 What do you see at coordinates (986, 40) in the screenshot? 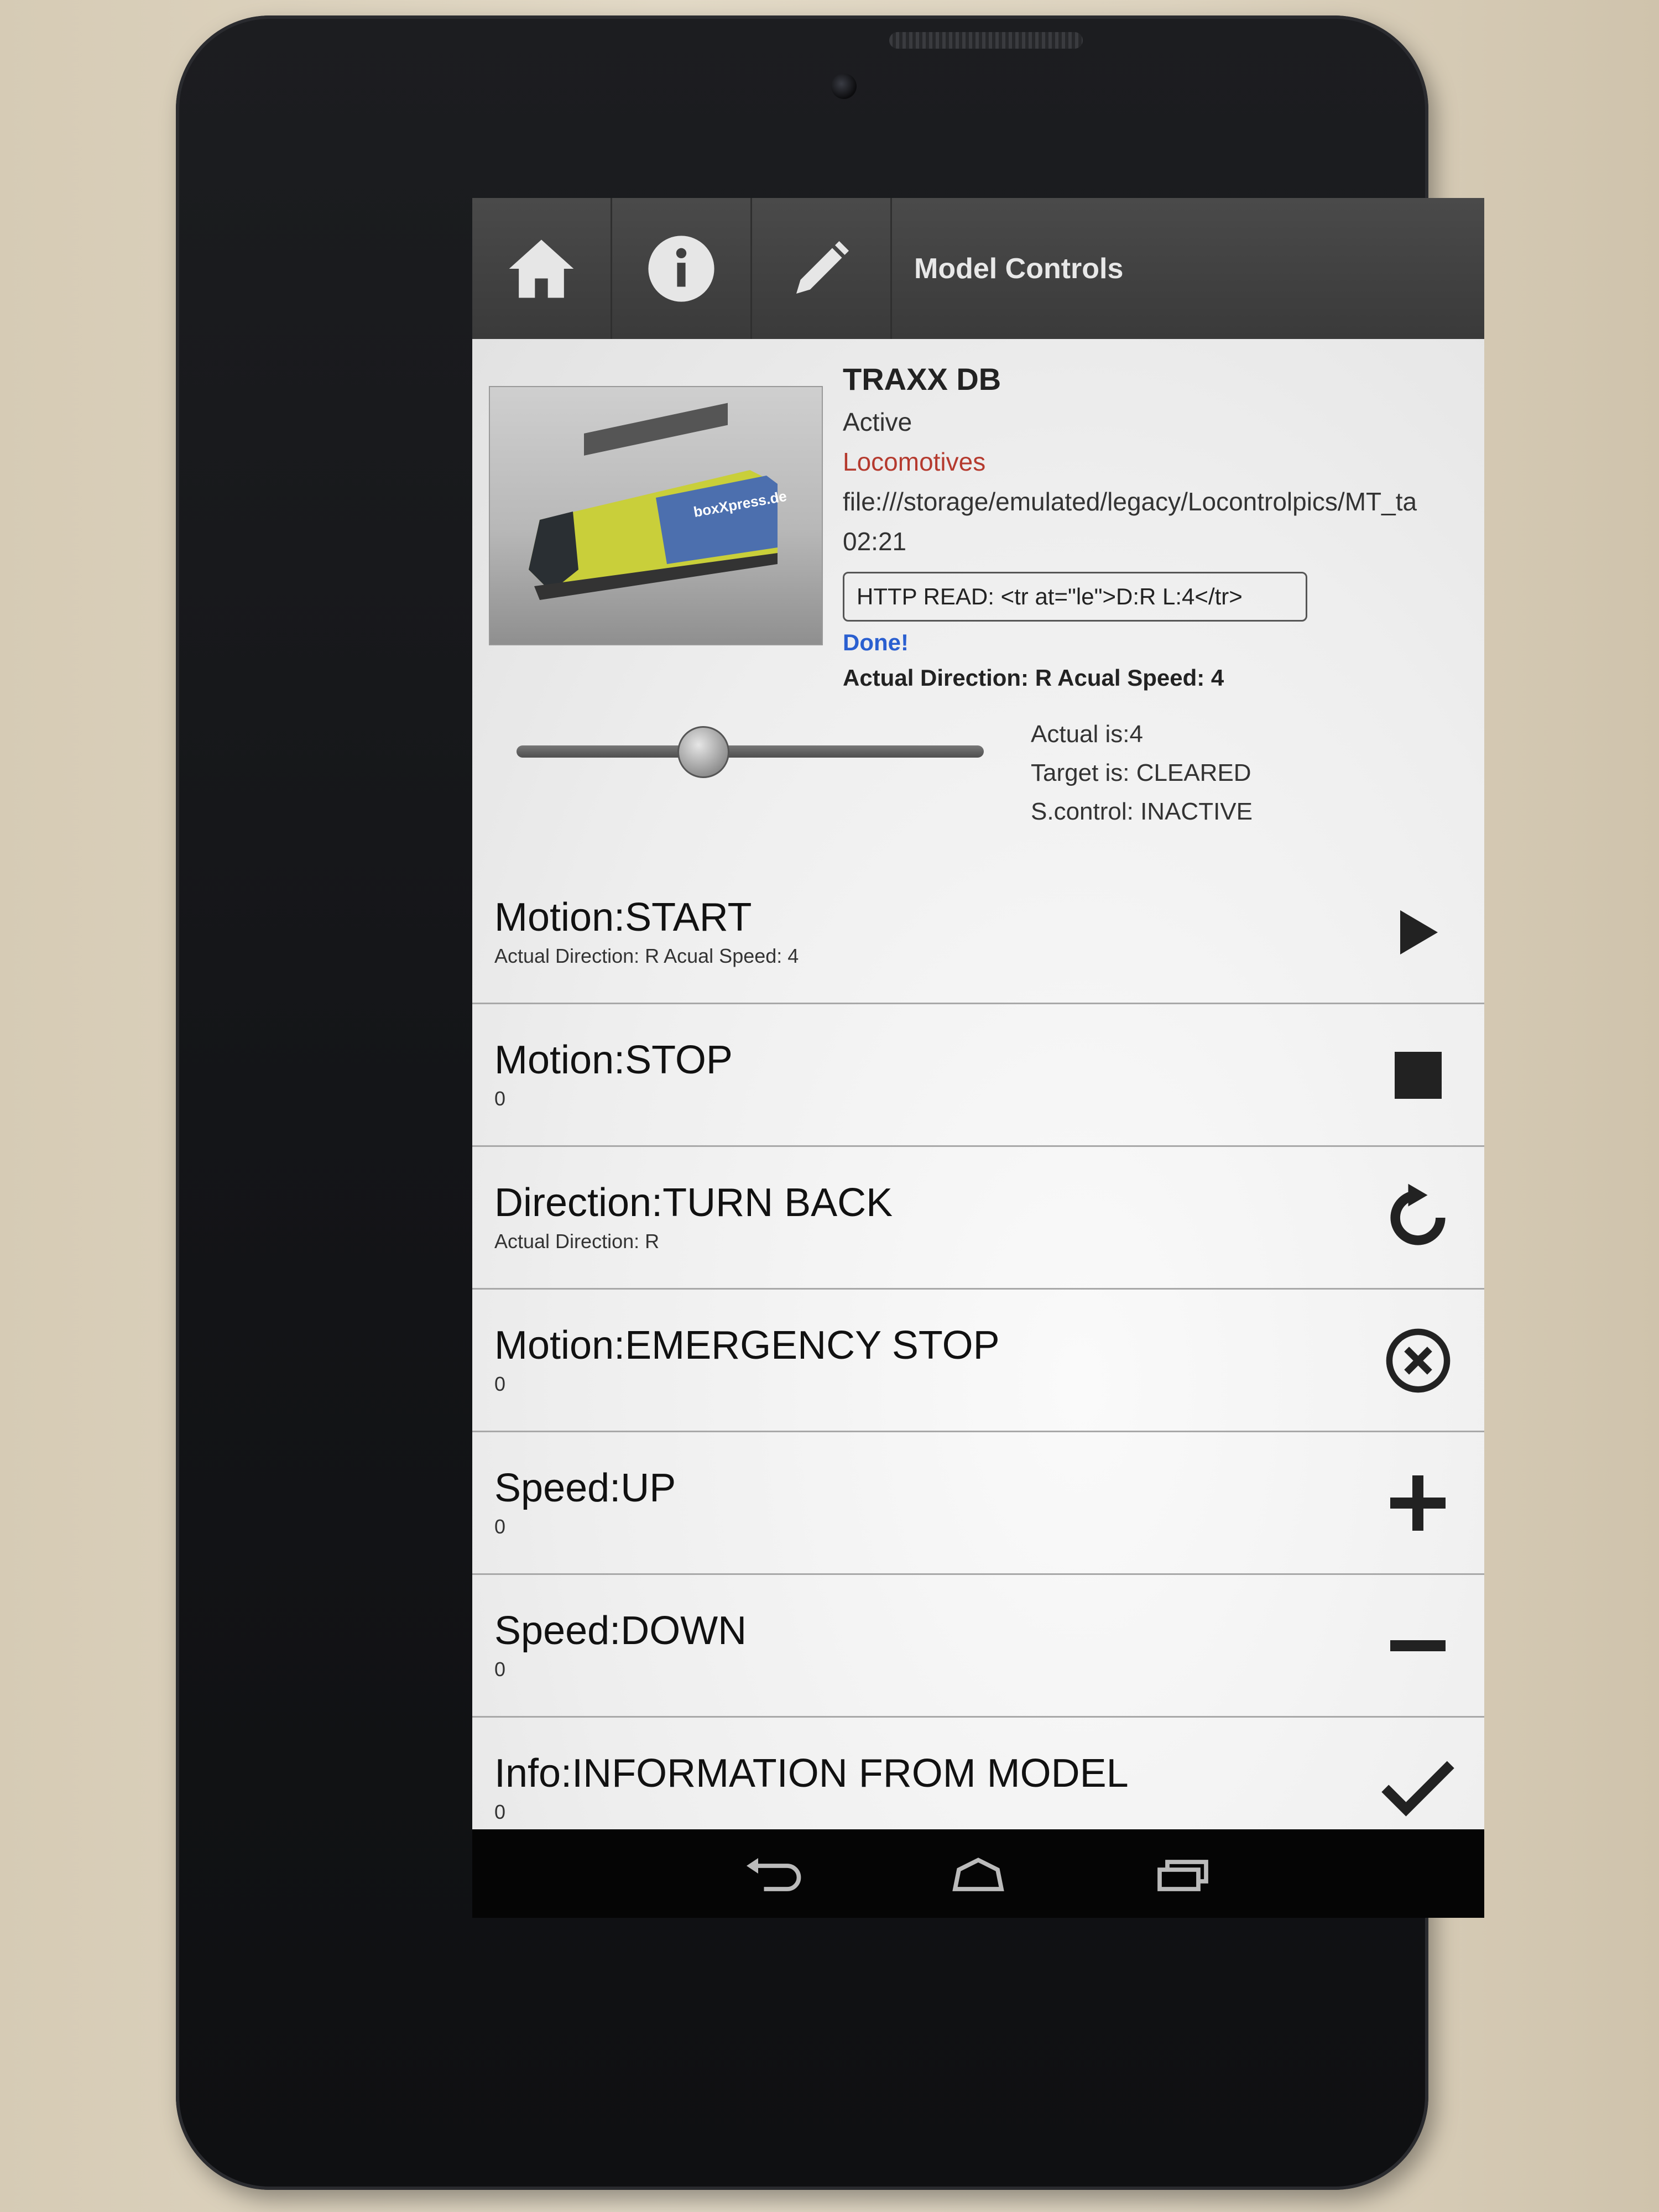
I see `speaker-grille` at bounding box center [986, 40].